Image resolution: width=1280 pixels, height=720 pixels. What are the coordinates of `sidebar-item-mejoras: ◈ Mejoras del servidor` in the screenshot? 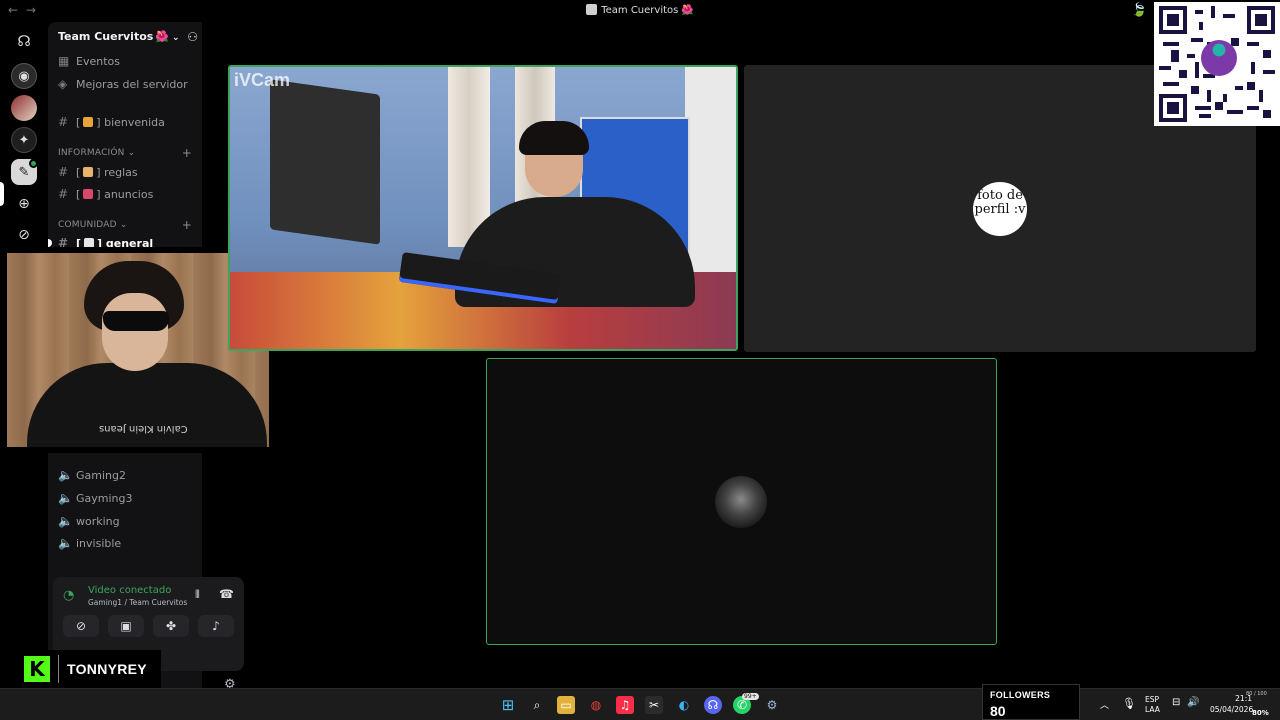 It's located at (123, 84).